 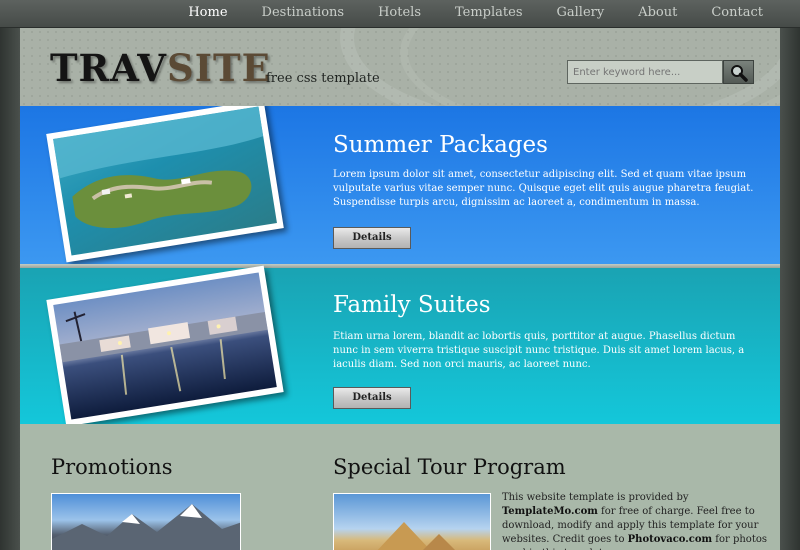 I want to click on feature-photo-island, so click(x=165, y=184).